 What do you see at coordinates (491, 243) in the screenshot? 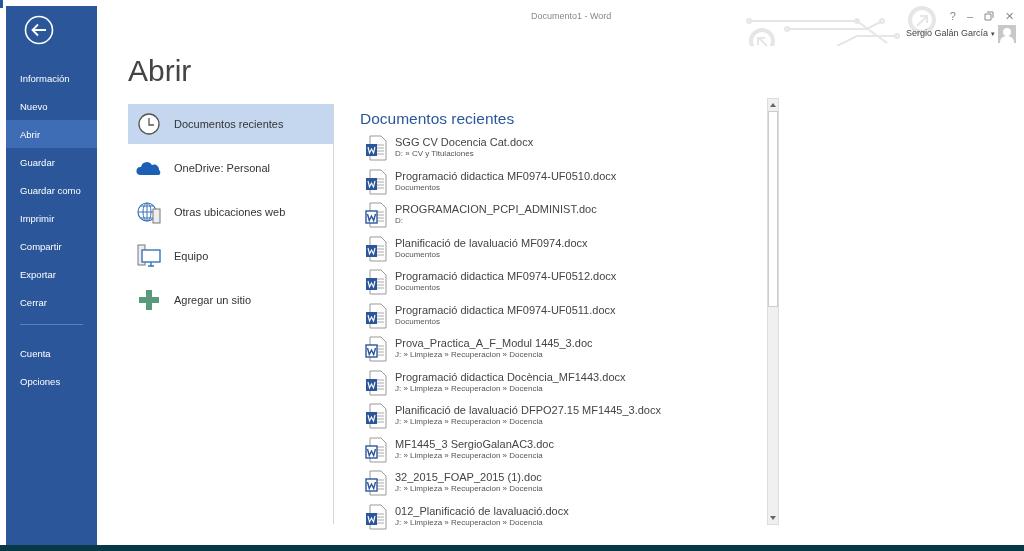
I see `file-name: Planificació de lavaluació MF0974.docx` at bounding box center [491, 243].